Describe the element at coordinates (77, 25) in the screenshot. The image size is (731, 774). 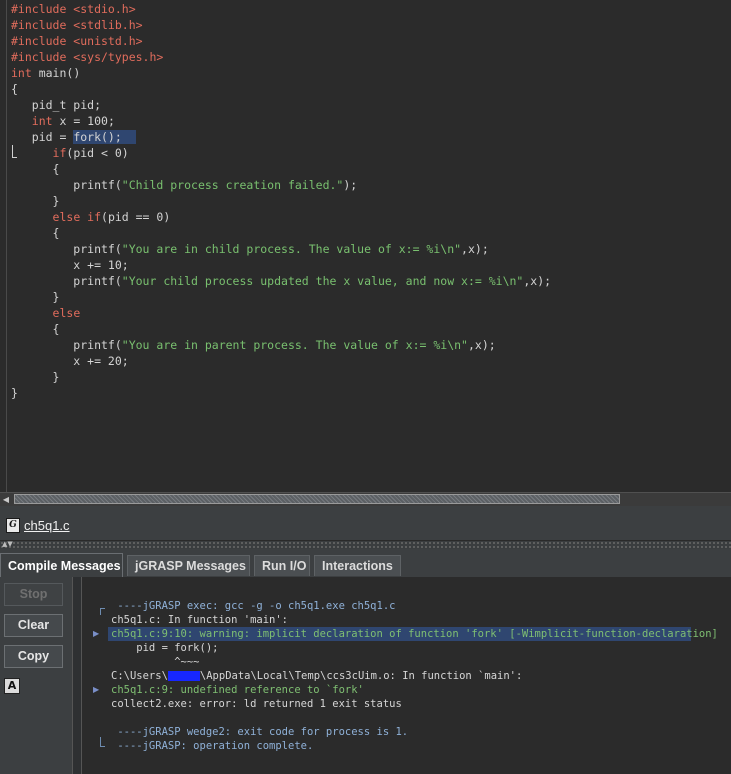
I see `keyword-token: #include <stdlib.h>` at that location.